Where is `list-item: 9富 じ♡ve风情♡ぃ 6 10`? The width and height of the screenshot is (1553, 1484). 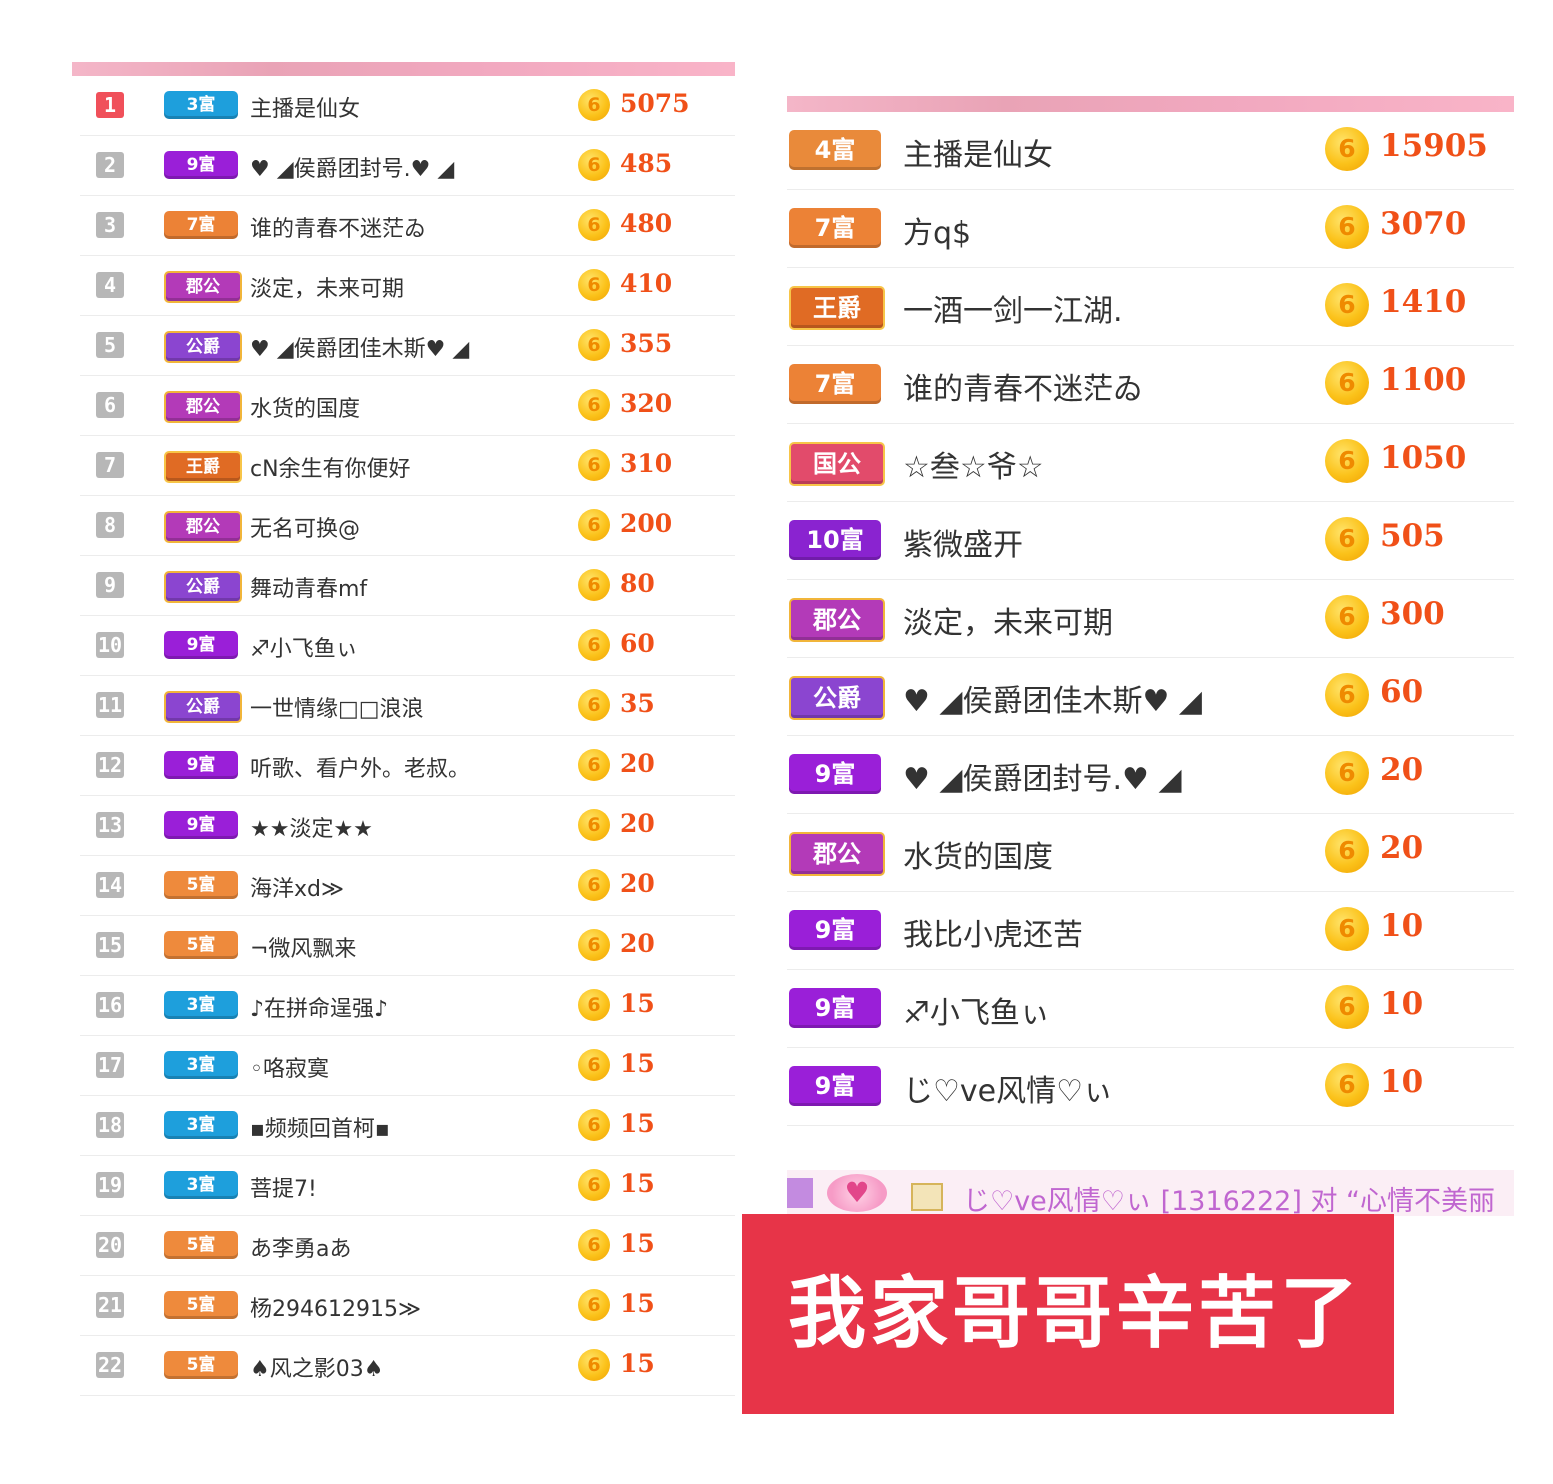
list-item: 9富 じ♡ve风情♡ぃ 6 10 is located at coordinates (1150, 1087).